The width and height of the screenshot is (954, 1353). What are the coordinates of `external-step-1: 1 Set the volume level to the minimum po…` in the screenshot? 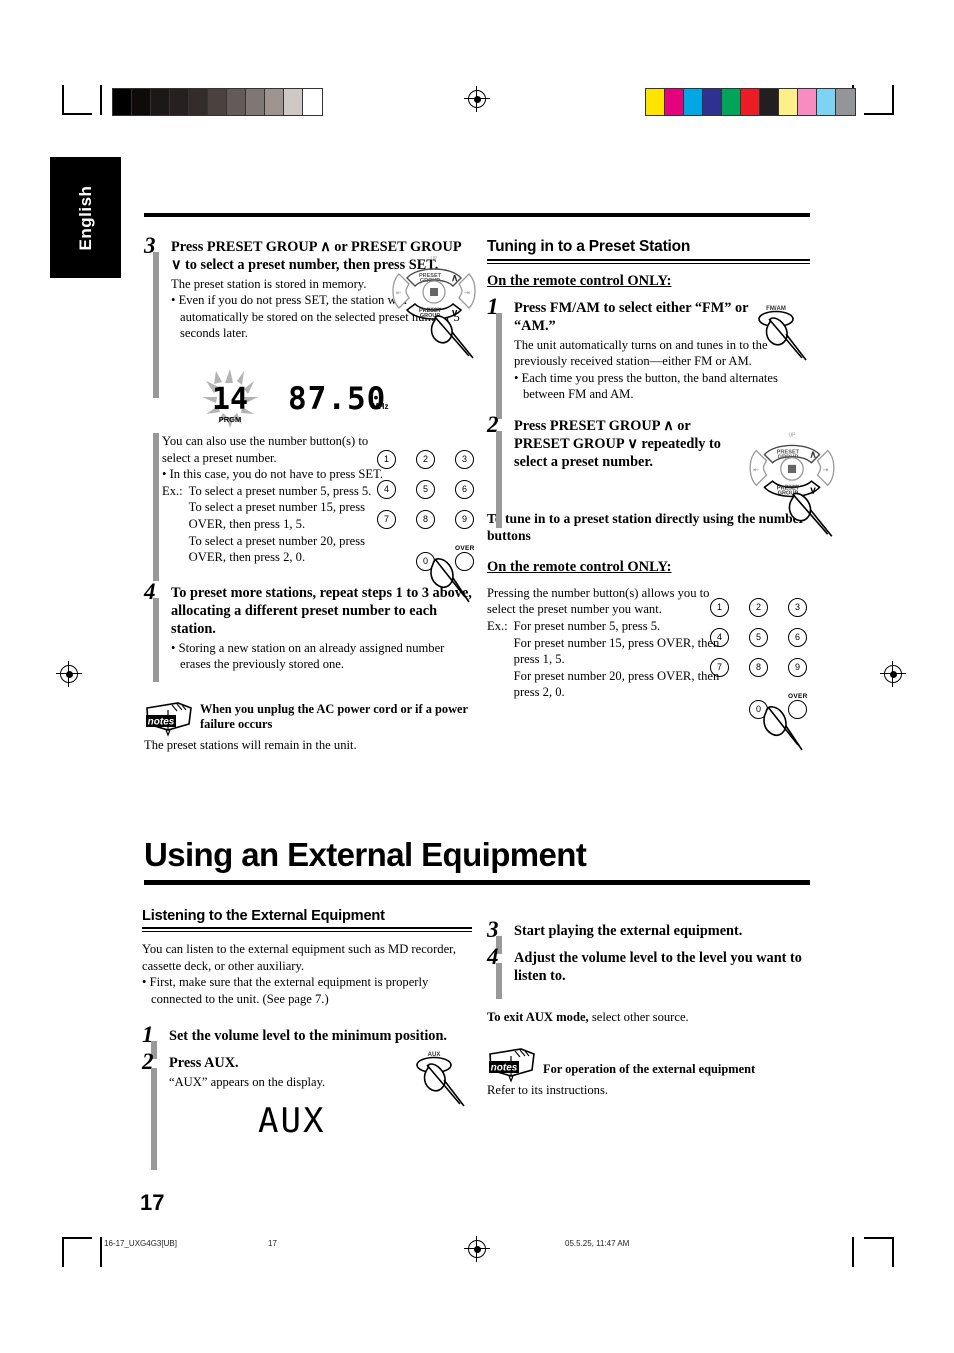 It's located at (307, 1041).